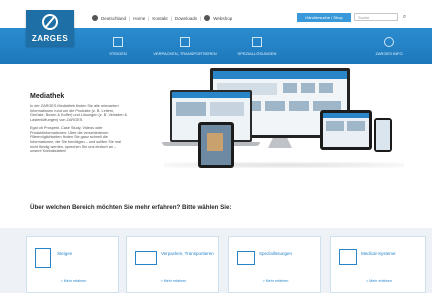 The width and height of the screenshot is (432, 293). I want to click on search-input: Suche, so click(376, 17).